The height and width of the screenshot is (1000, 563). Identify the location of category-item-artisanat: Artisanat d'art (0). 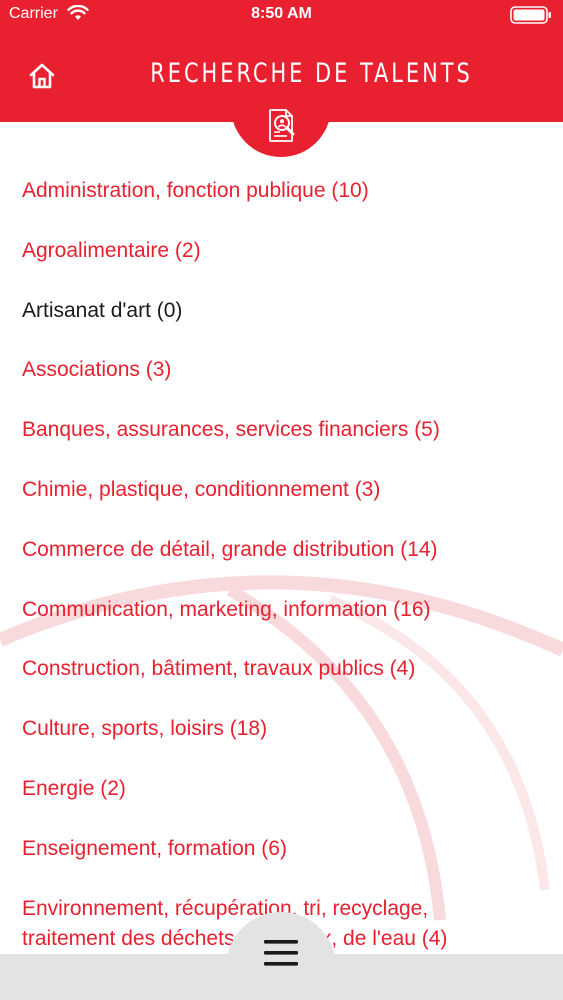
(102, 310).